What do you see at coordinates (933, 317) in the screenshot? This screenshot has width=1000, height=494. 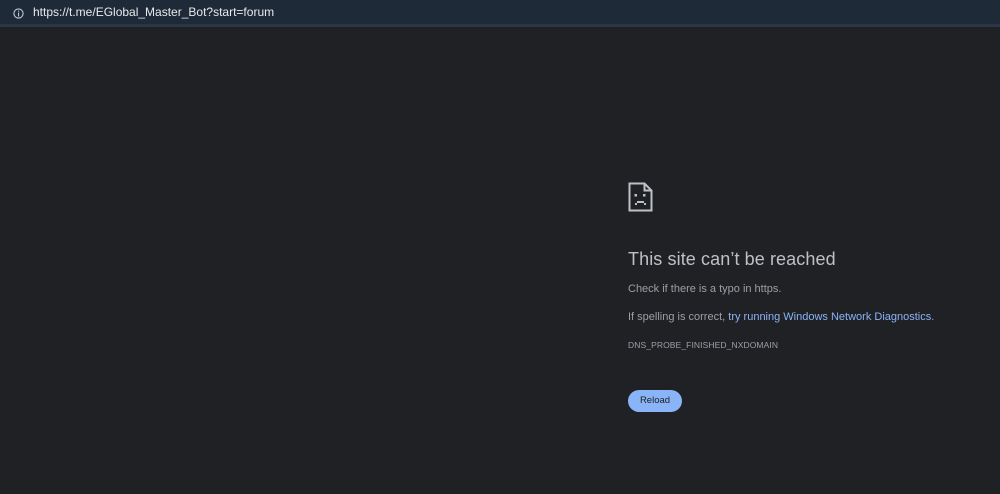 I see `suggestion-suffix: .` at bounding box center [933, 317].